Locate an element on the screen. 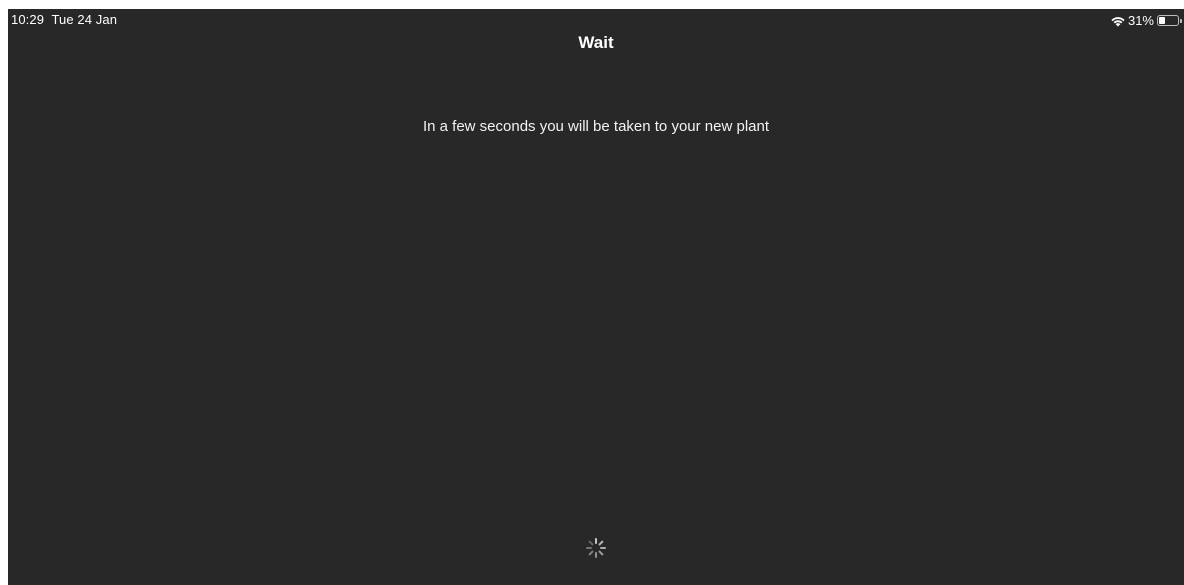 This screenshot has height=585, width=1184. battery-level-fill is located at coordinates (1162, 20).